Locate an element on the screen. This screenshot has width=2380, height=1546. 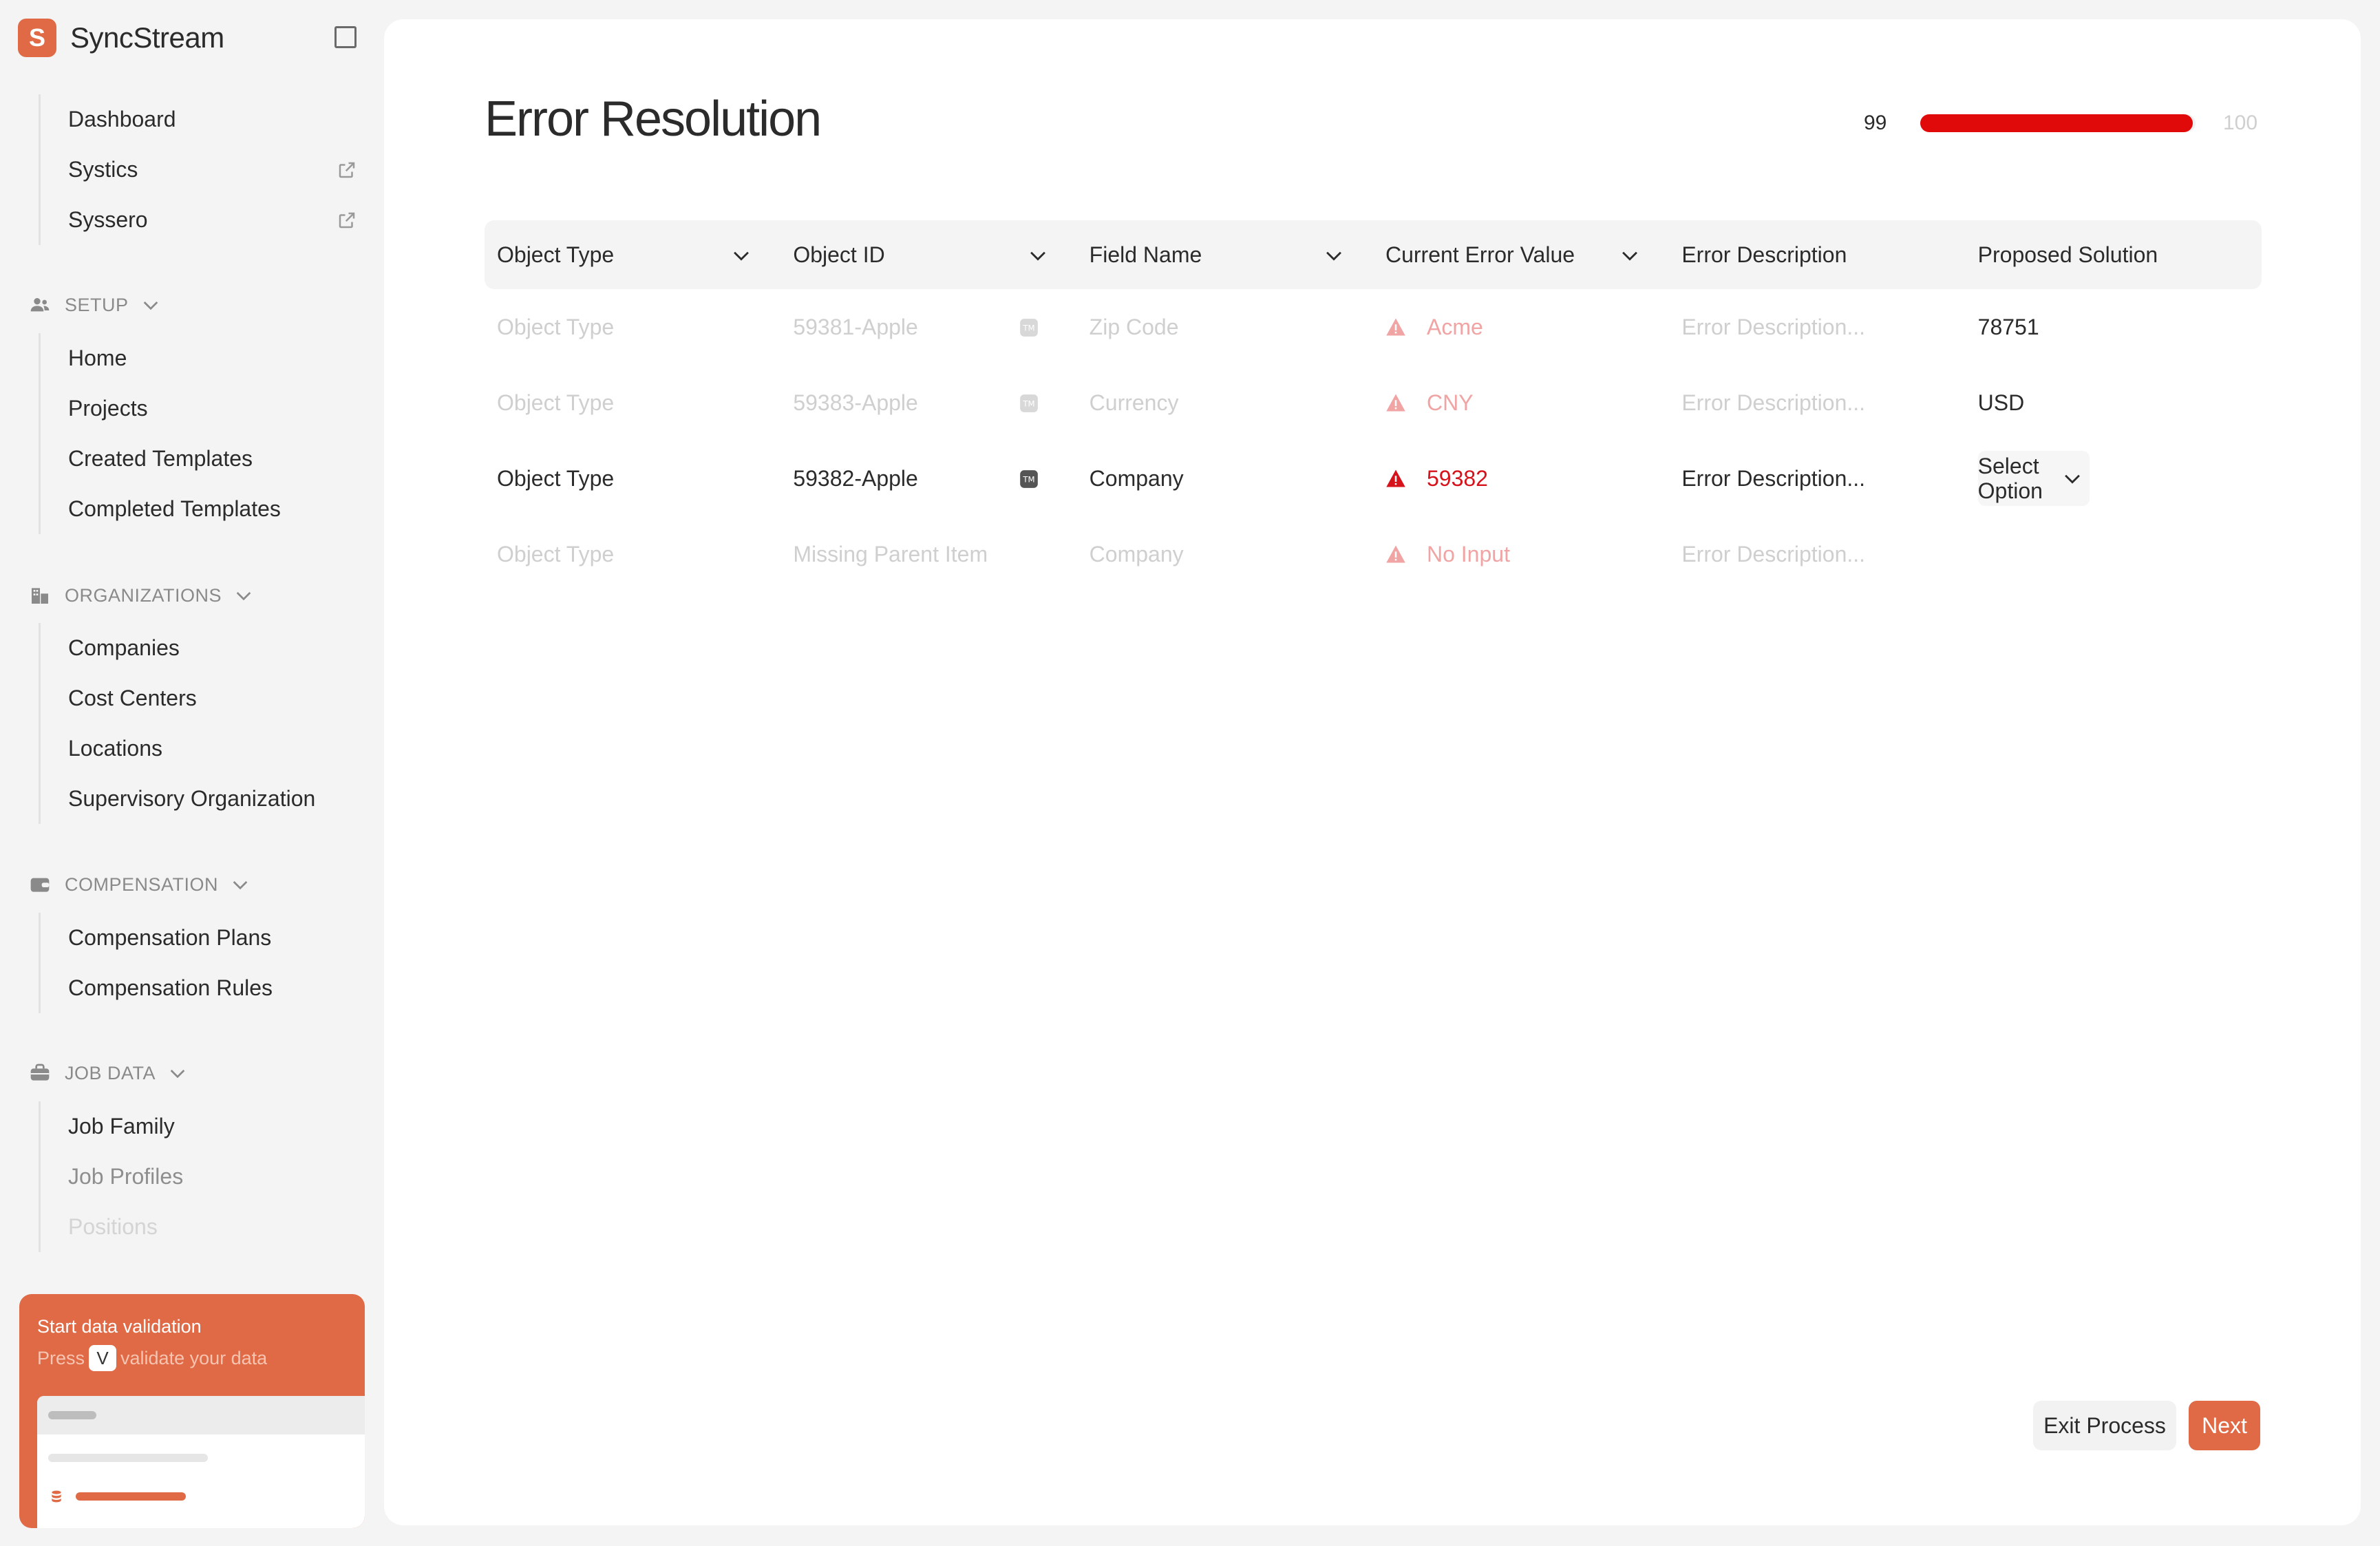
column-header-field-name: Field Name is located at coordinates (1225, 255).